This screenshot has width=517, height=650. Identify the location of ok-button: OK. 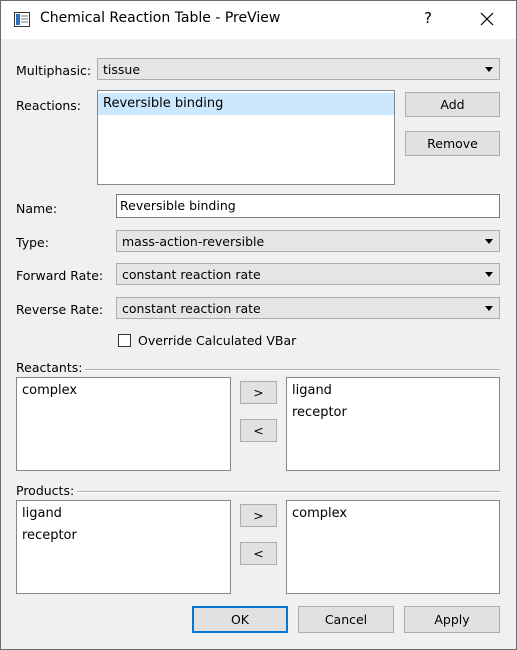
(240, 619).